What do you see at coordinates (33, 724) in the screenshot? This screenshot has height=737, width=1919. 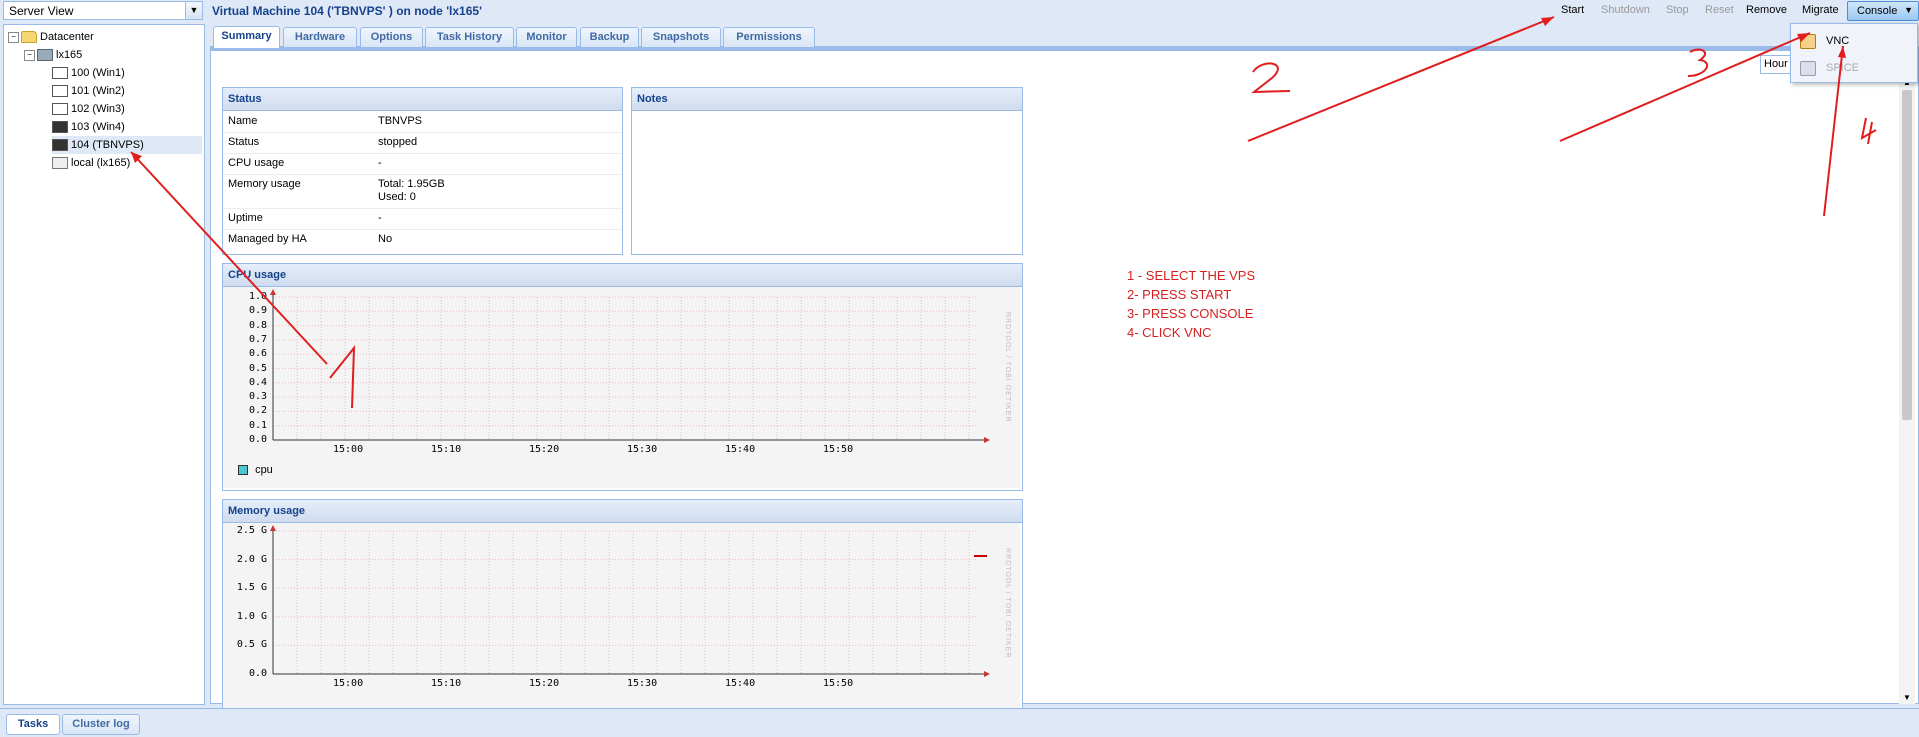 I see `tab-tasks: Tasks` at bounding box center [33, 724].